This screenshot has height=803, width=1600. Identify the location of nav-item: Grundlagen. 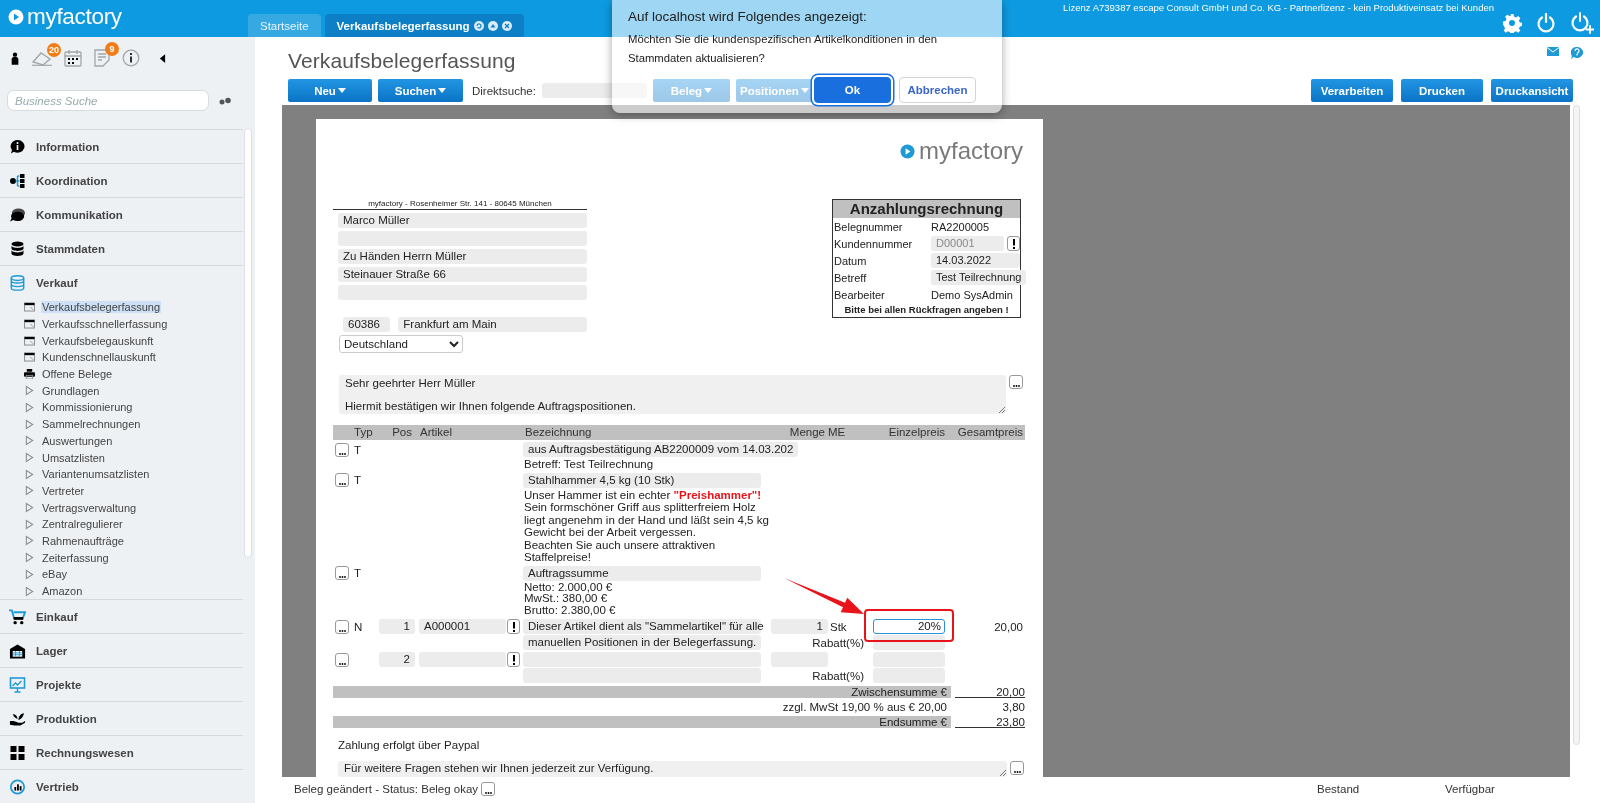
(71, 390).